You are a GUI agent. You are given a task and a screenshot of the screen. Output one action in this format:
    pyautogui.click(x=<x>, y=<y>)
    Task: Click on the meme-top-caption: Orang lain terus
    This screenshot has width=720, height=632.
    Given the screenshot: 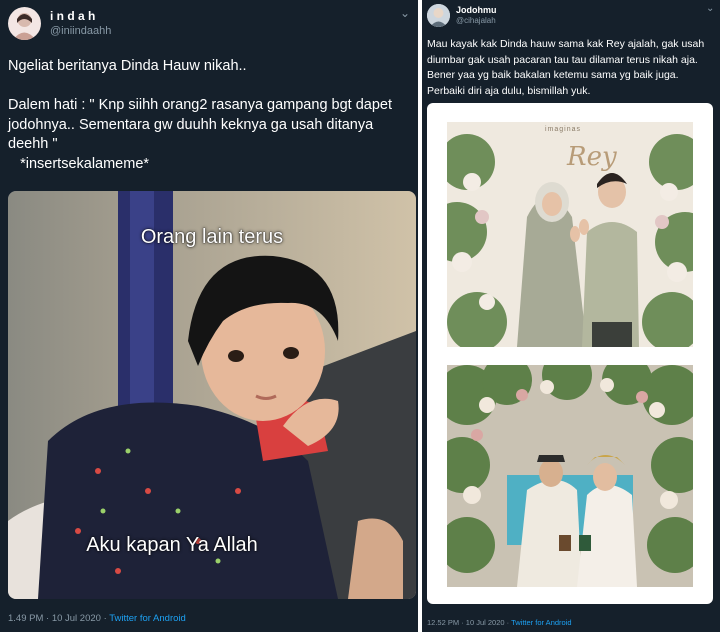 What is the action you would take?
    pyautogui.click(x=212, y=237)
    